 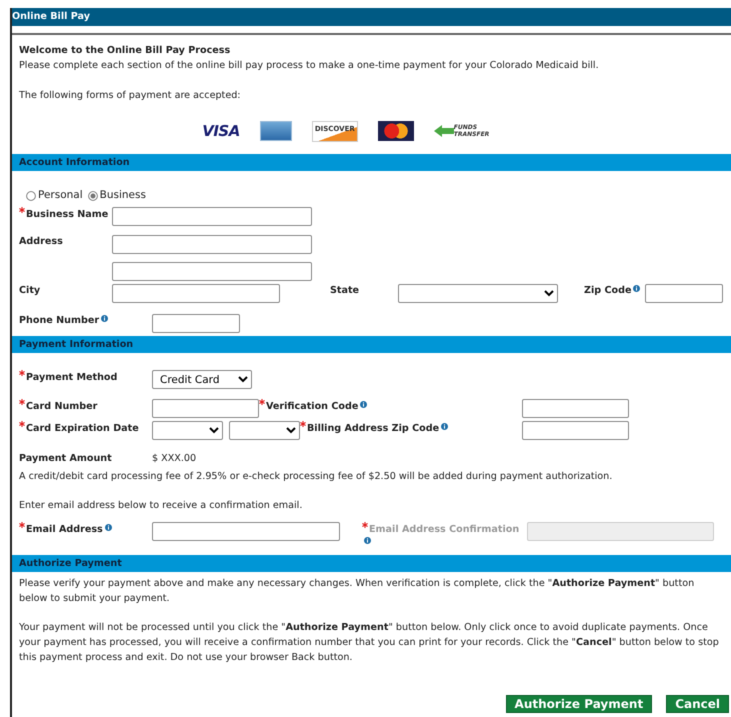 What do you see at coordinates (444, 529) in the screenshot?
I see `field-label: Email Address Confirmation` at bounding box center [444, 529].